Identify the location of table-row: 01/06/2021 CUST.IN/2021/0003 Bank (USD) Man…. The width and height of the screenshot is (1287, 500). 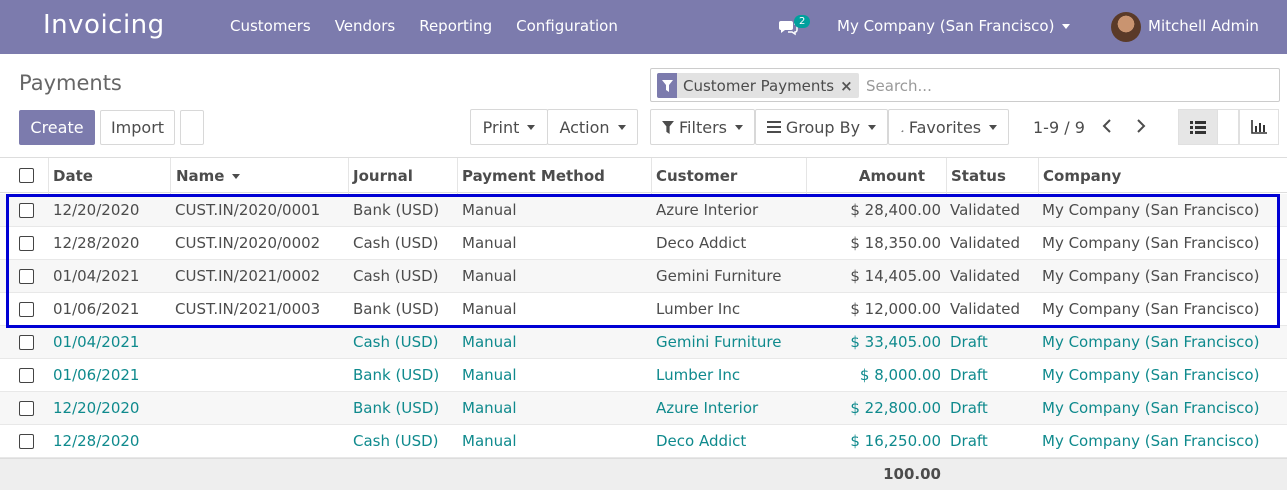
(643, 309).